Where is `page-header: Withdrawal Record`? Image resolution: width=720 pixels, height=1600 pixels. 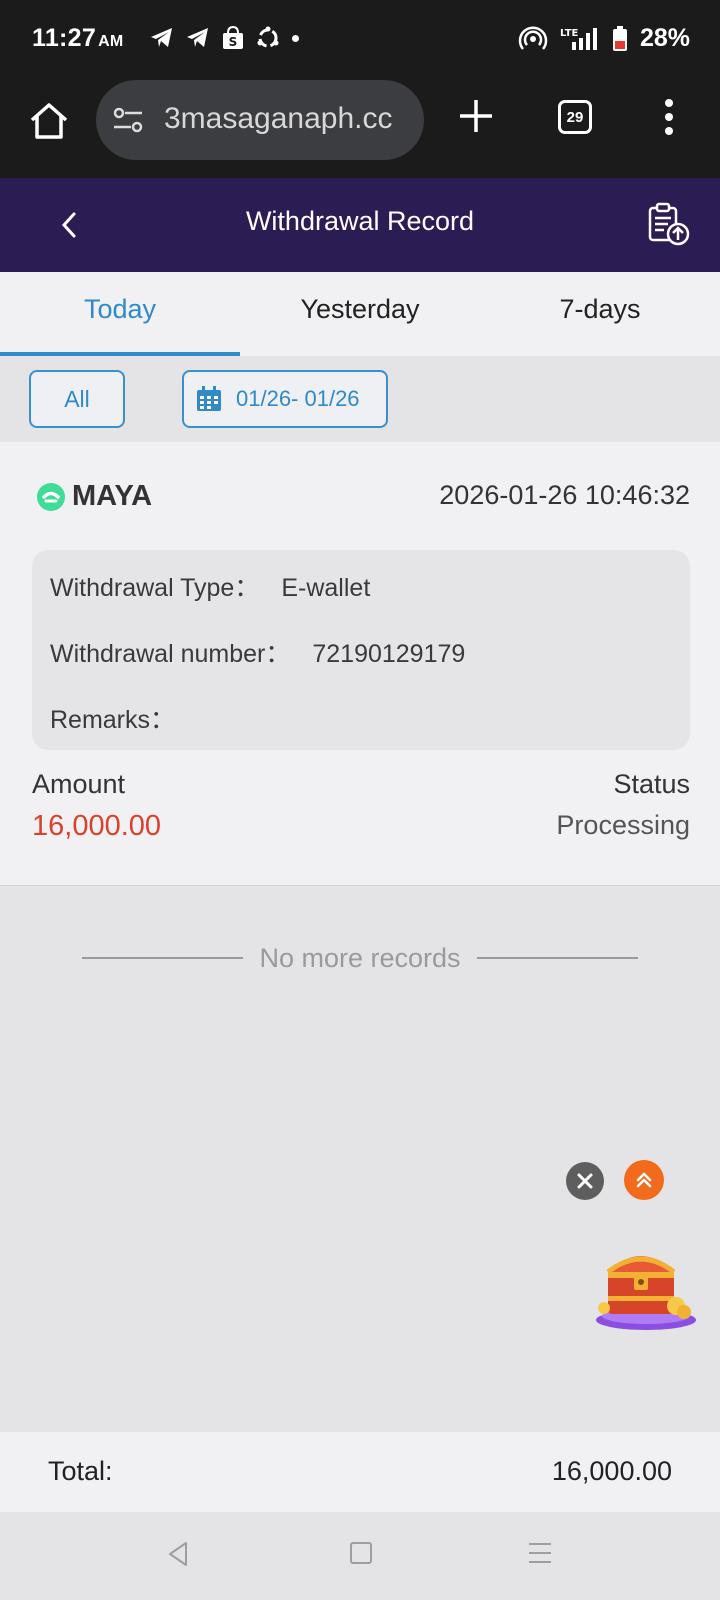
page-header: Withdrawal Record is located at coordinates (360, 225).